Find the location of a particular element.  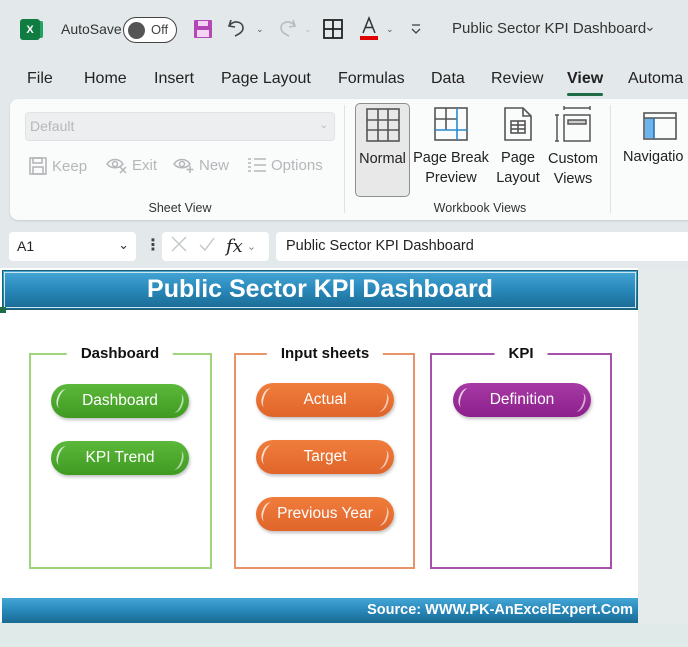

source-footer: Source: WWW.PK-AnExcelExpert.Com is located at coordinates (320, 610).